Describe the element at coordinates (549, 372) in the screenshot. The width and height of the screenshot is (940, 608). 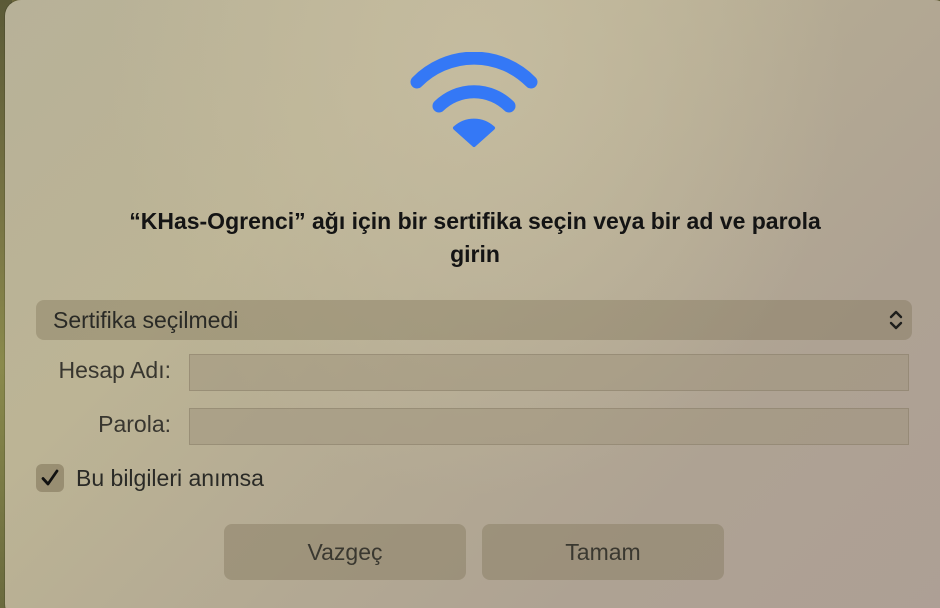
I see `account-name-field` at that location.